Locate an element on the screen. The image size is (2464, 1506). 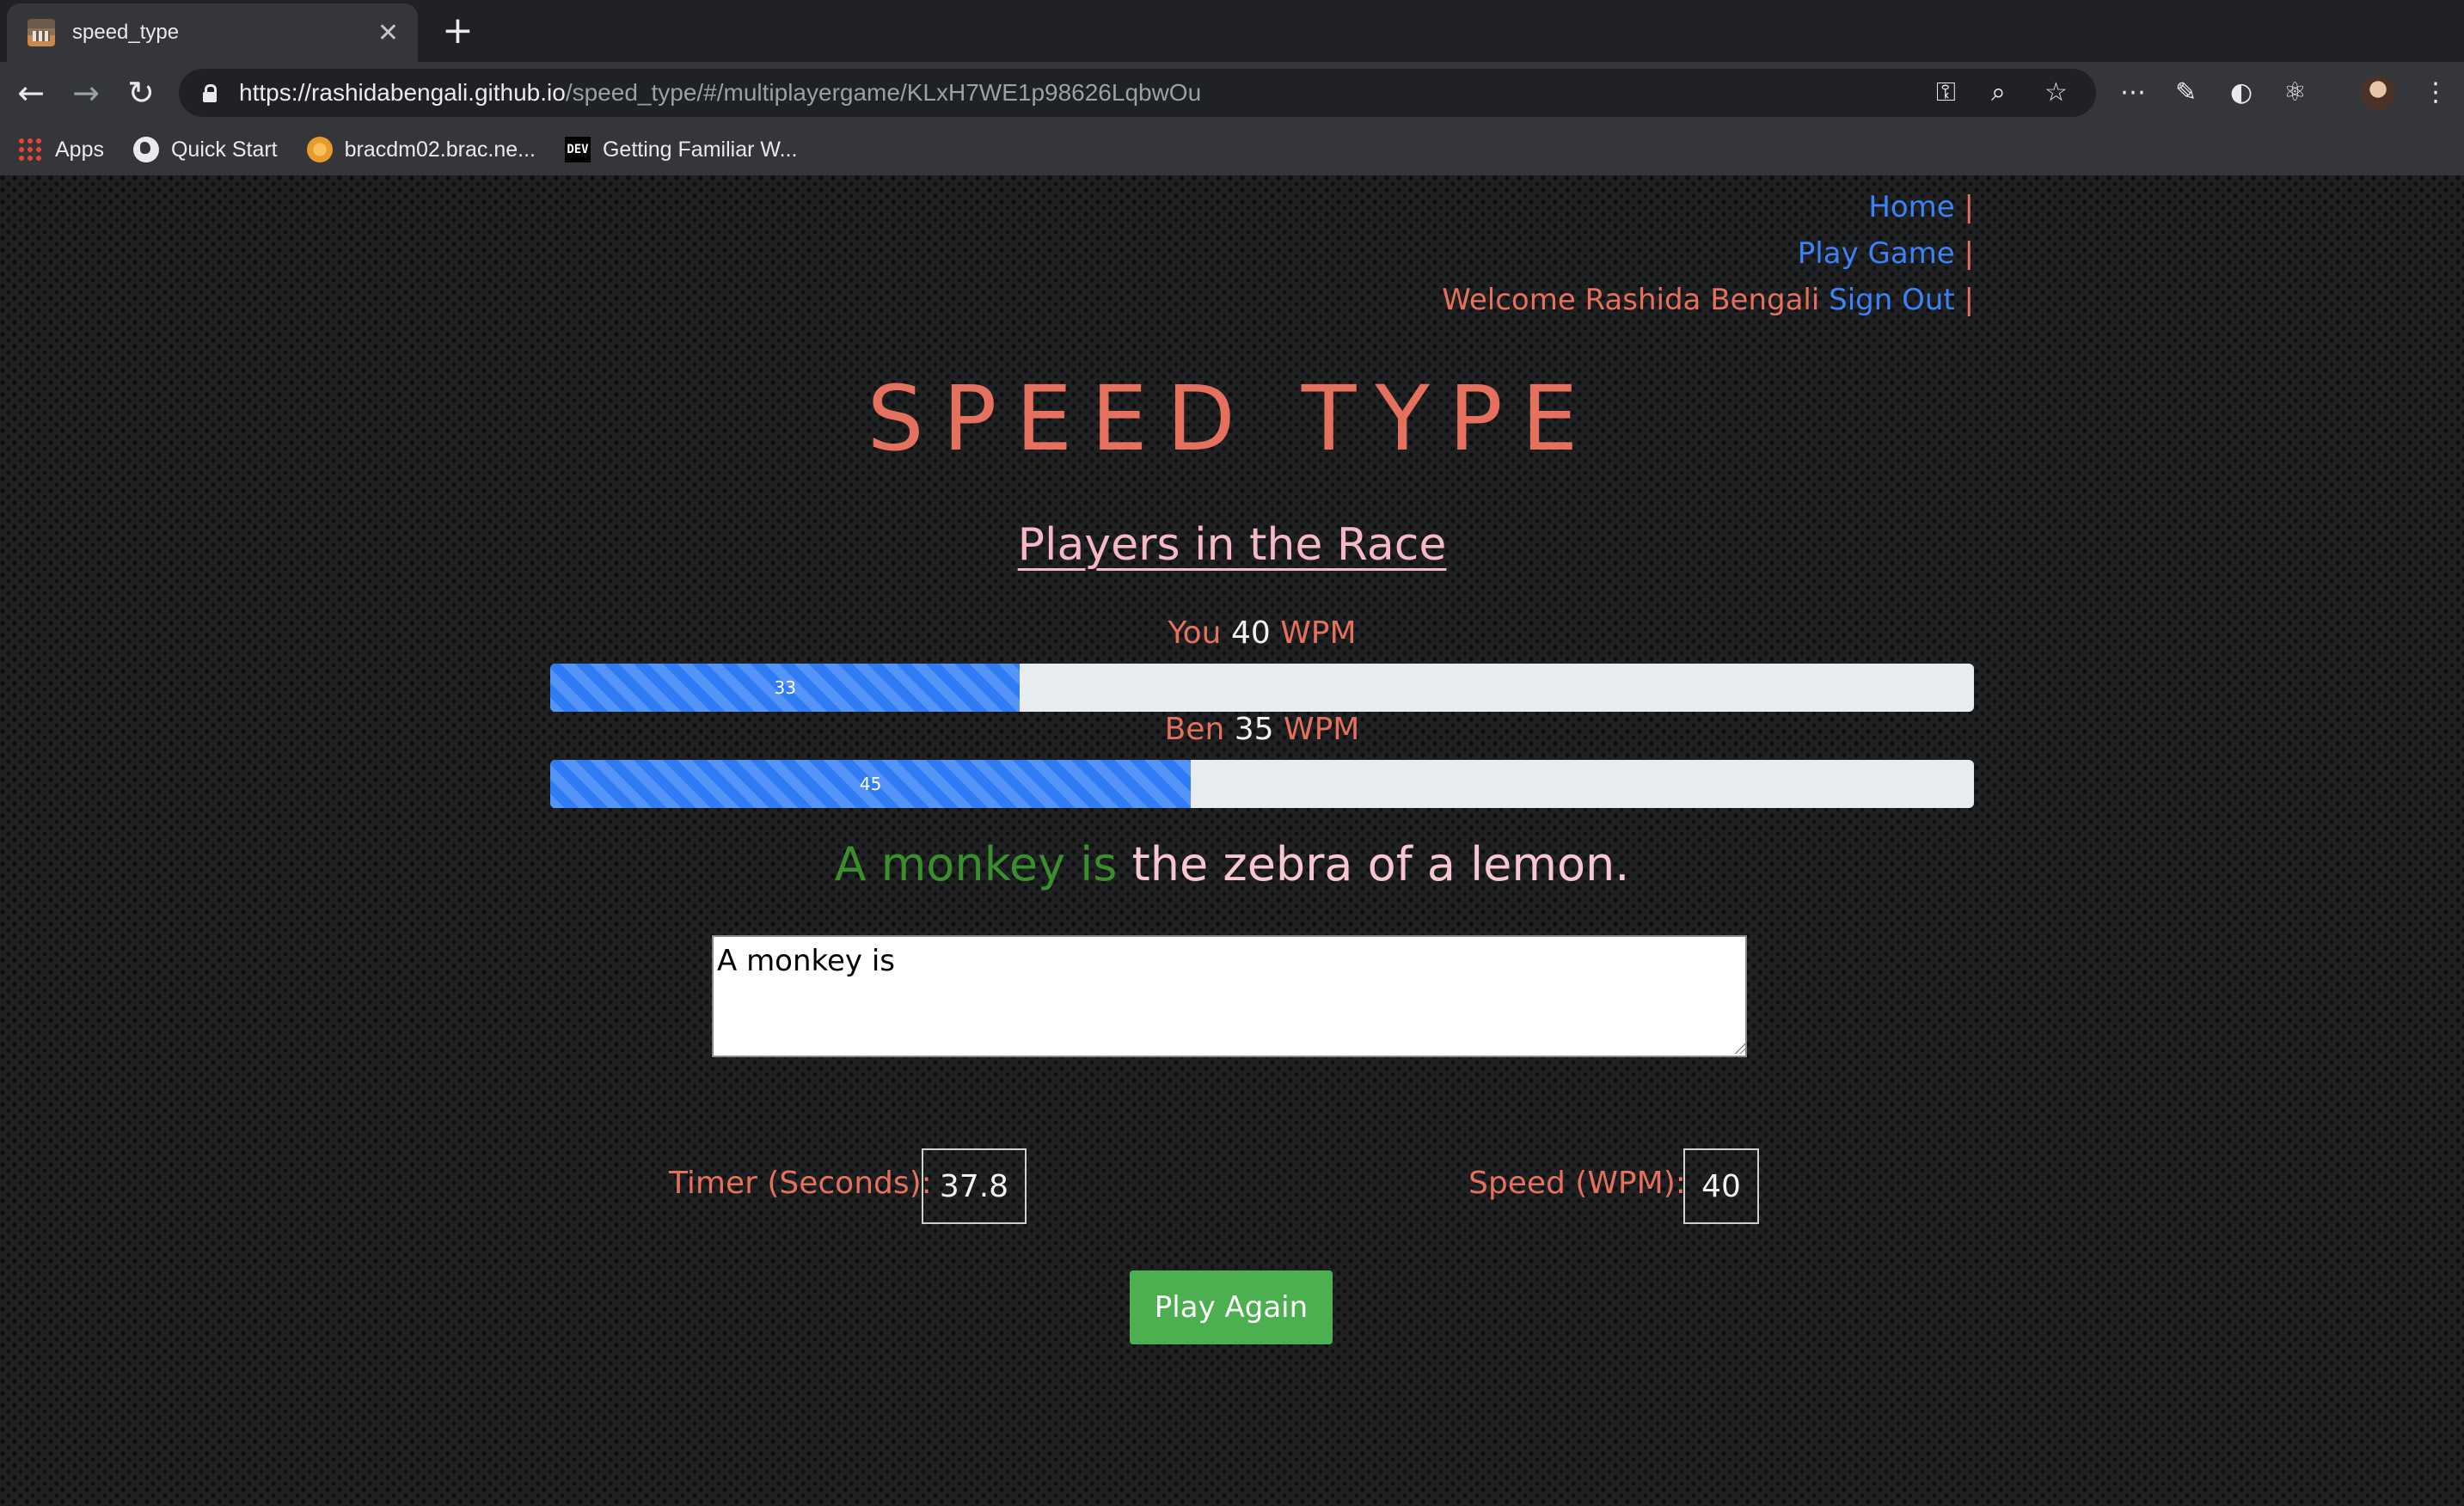
zoom-icon: ⌕ is located at coordinates (1998, 93).